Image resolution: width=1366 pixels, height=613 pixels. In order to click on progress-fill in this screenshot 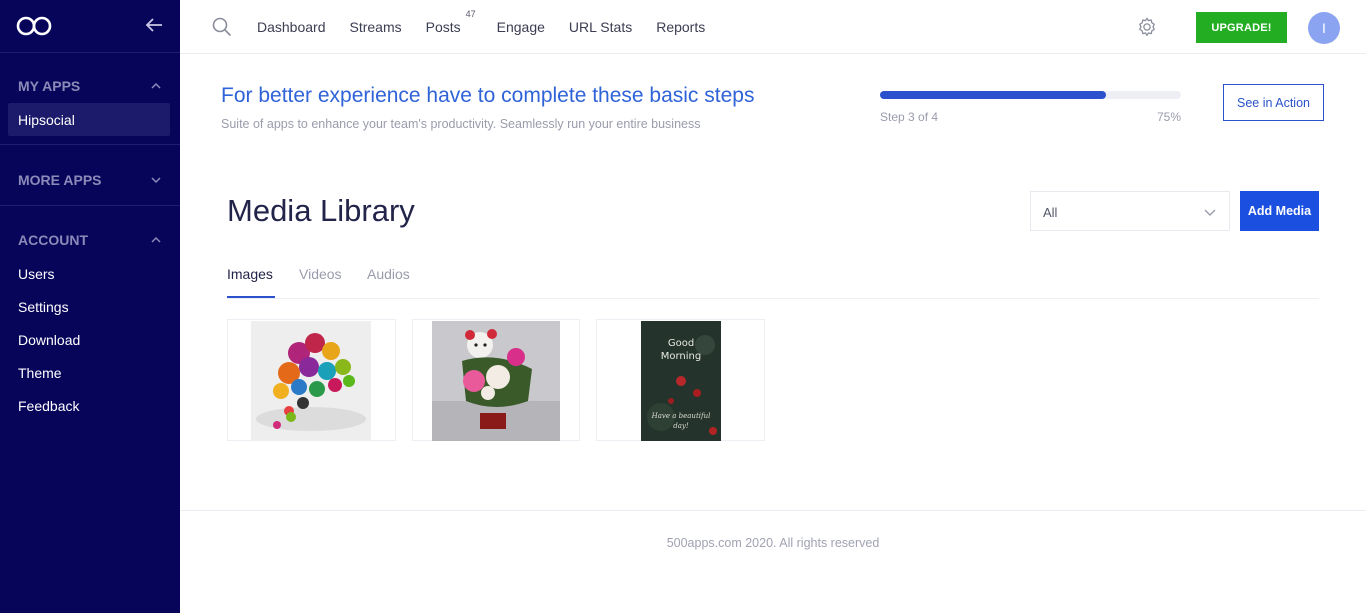, I will do `click(993, 95)`.